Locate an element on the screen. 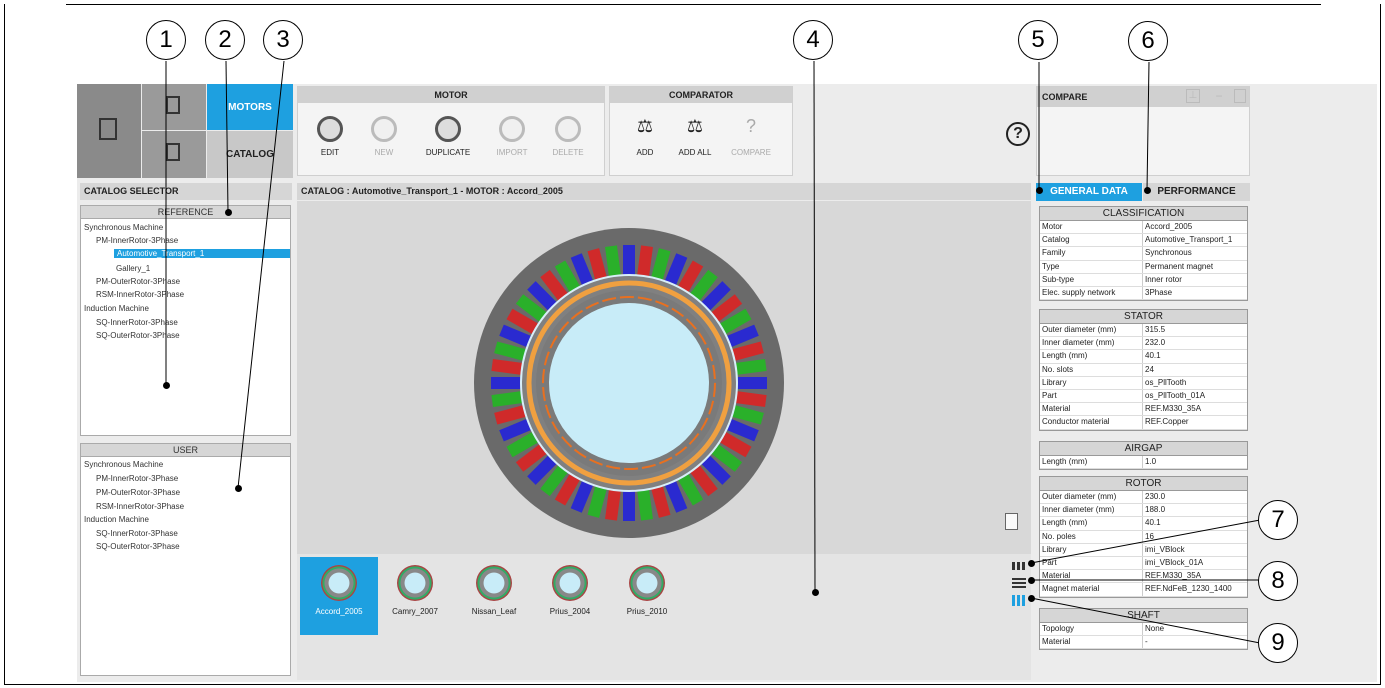  callout-5: 5 is located at coordinates (1038, 40).